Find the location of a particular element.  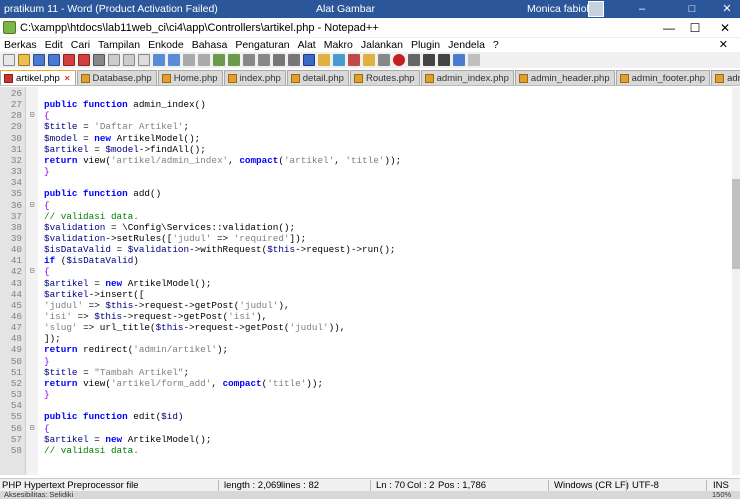

code-line: 26 is located at coordinates (366, 93).